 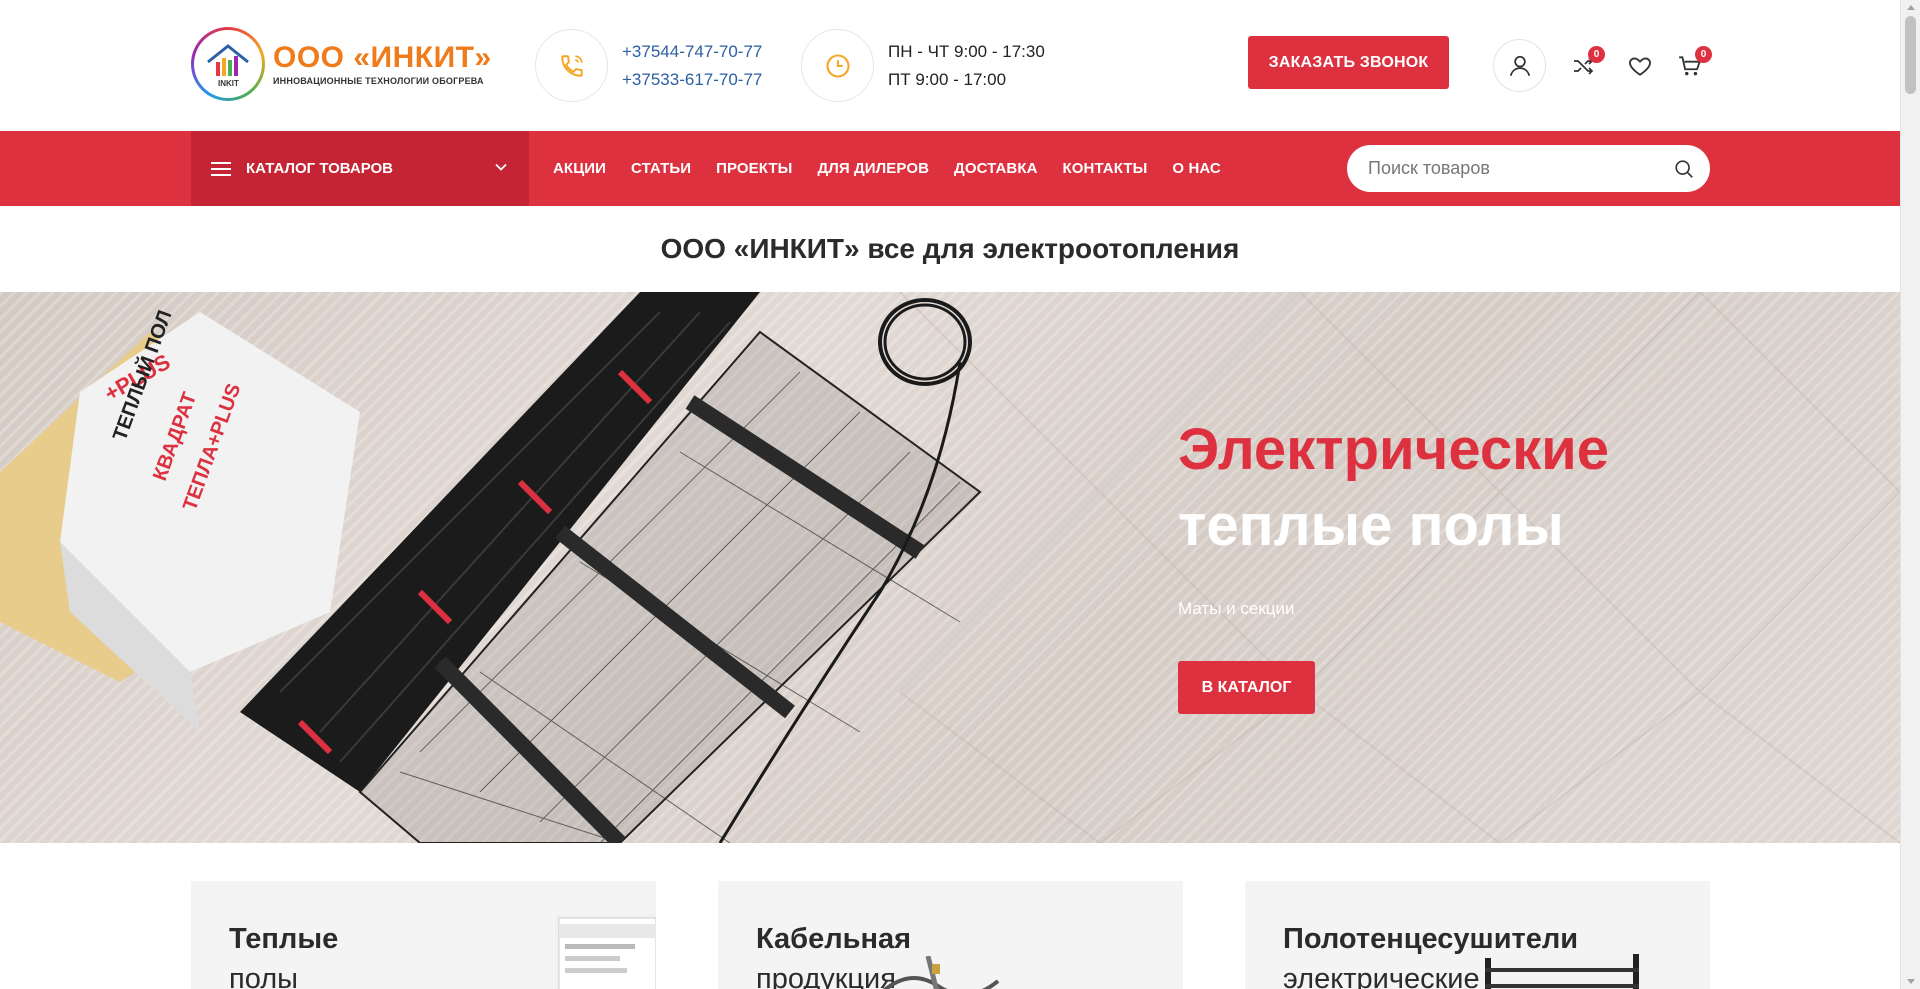 What do you see at coordinates (692, 80) in the screenshot?
I see `phone-link: +37533-617-70-77` at bounding box center [692, 80].